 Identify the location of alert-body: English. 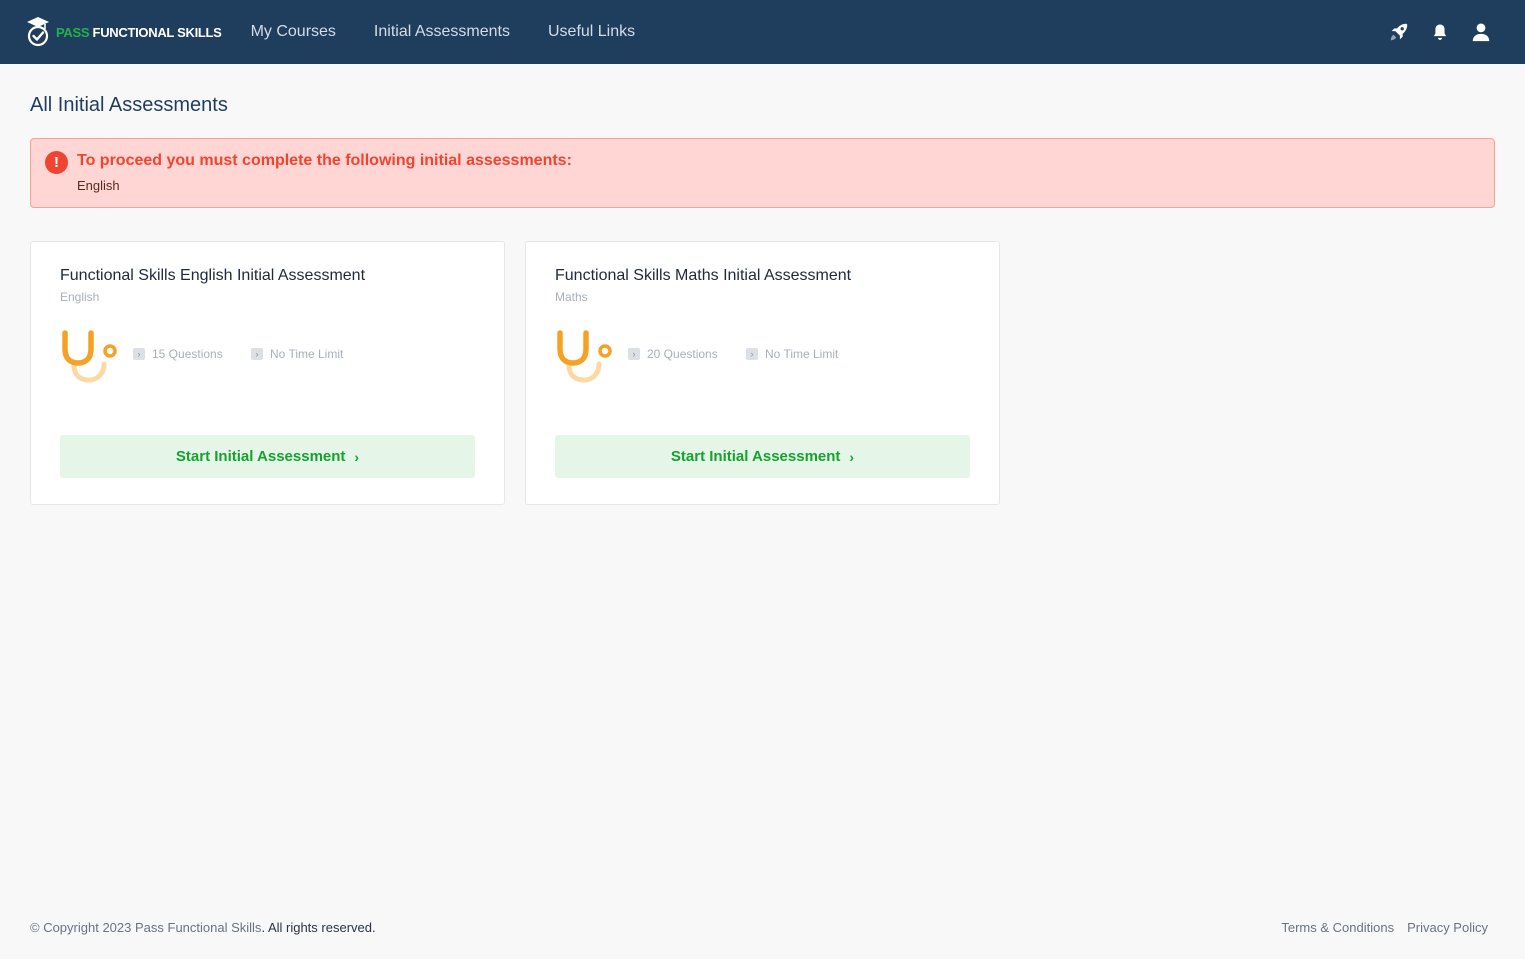
(98, 185).